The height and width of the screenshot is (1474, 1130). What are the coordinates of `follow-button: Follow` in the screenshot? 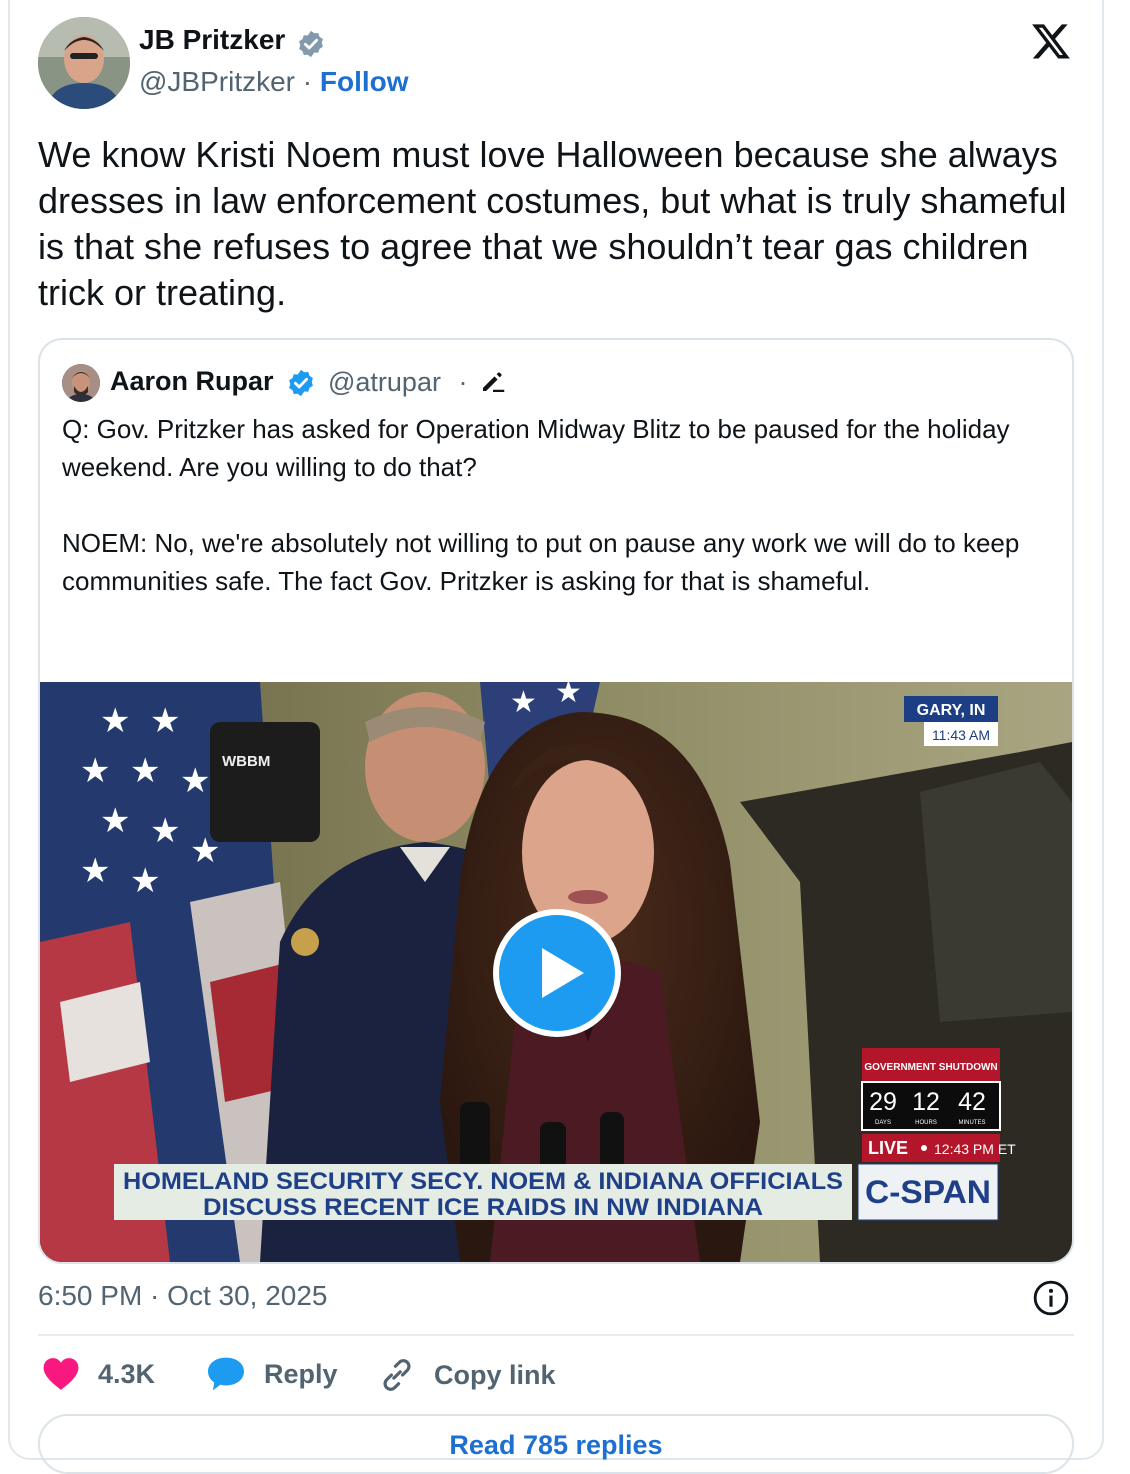 It's located at (364, 81).